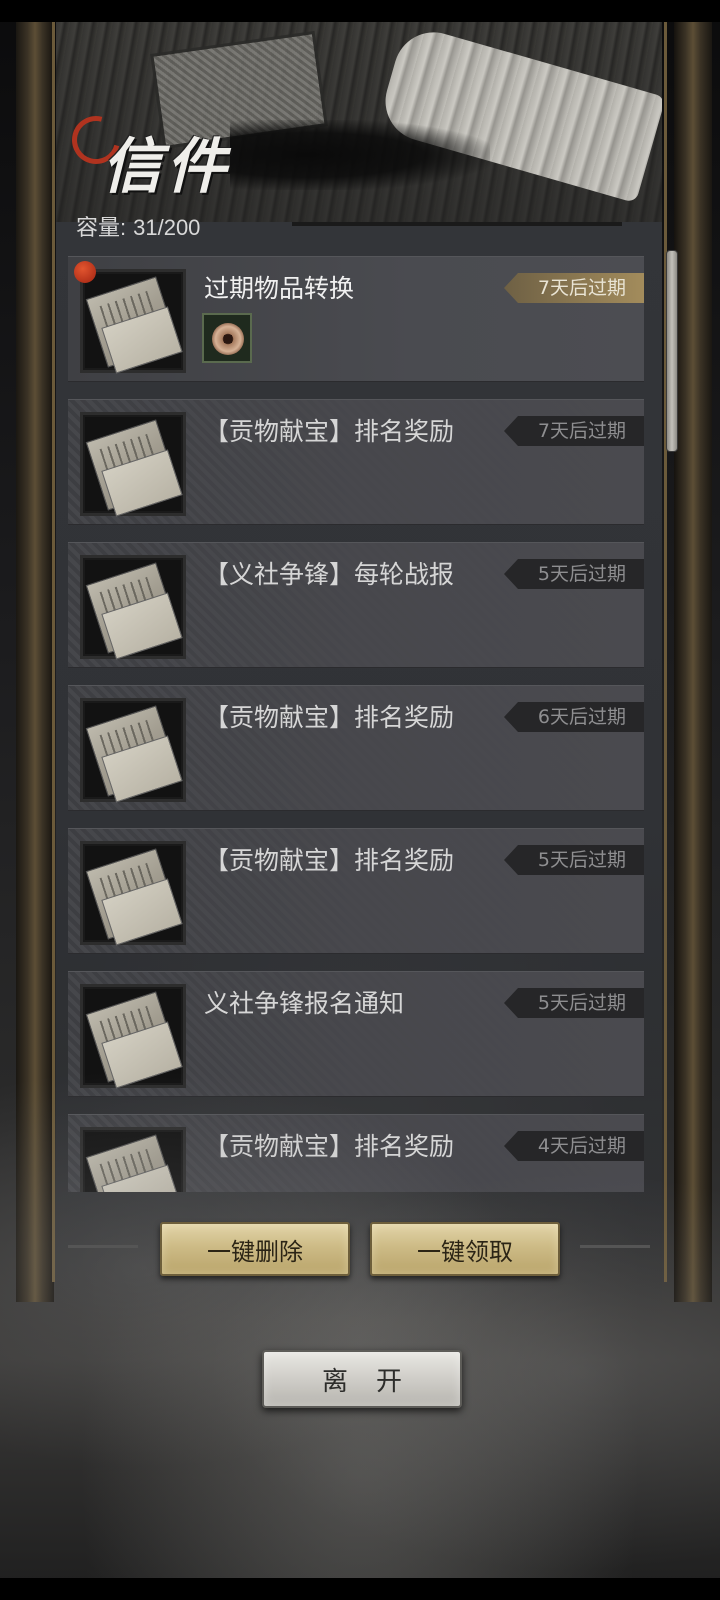 Image resolution: width=720 pixels, height=1600 pixels. I want to click on claim-all-button: 一键领取, so click(465, 1249).